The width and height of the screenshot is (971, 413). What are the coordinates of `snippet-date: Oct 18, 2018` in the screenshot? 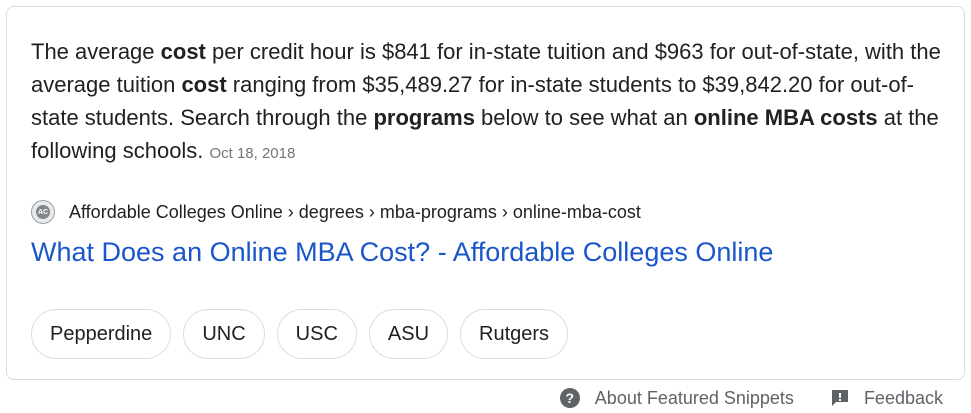 It's located at (252, 153).